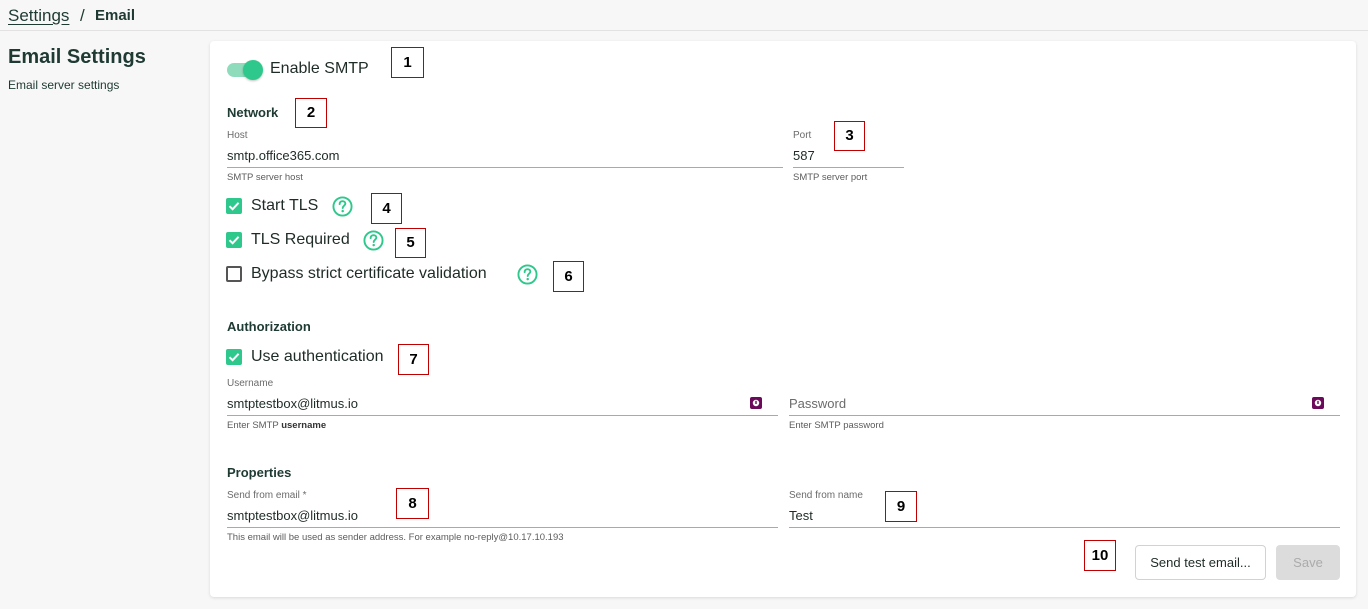  What do you see at coordinates (285, 205) in the screenshot?
I see `start-tls-label: Start TLS` at bounding box center [285, 205].